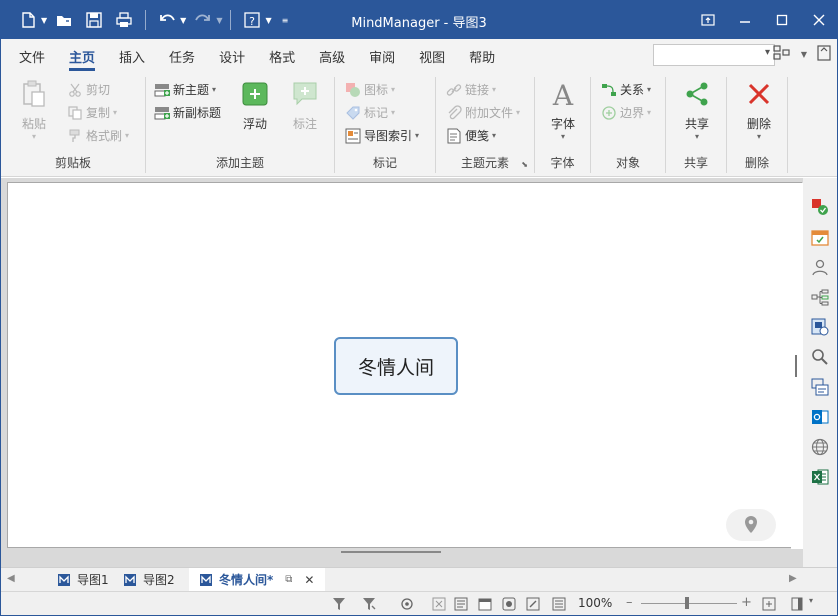 This screenshot has width=838, height=616. I want to click on tag-view-icon, so click(533, 604).